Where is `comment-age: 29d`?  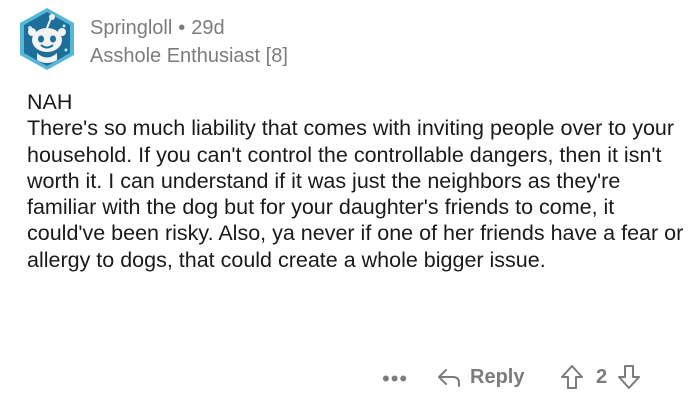
comment-age: 29d is located at coordinates (208, 28).